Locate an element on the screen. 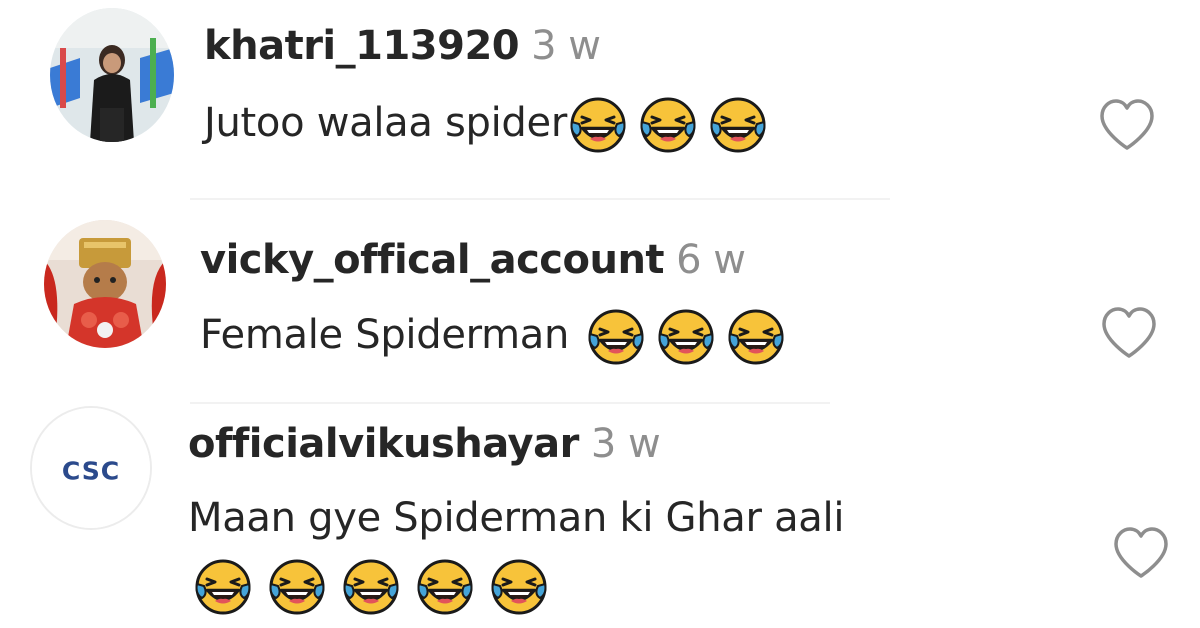 The height and width of the screenshot is (628, 1200). comment-meta: vicky_offical_account 6 w is located at coordinates (473, 260).